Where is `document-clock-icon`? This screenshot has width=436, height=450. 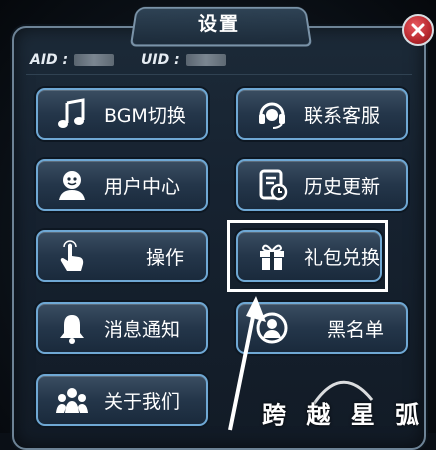 document-clock-icon is located at coordinates (272, 185).